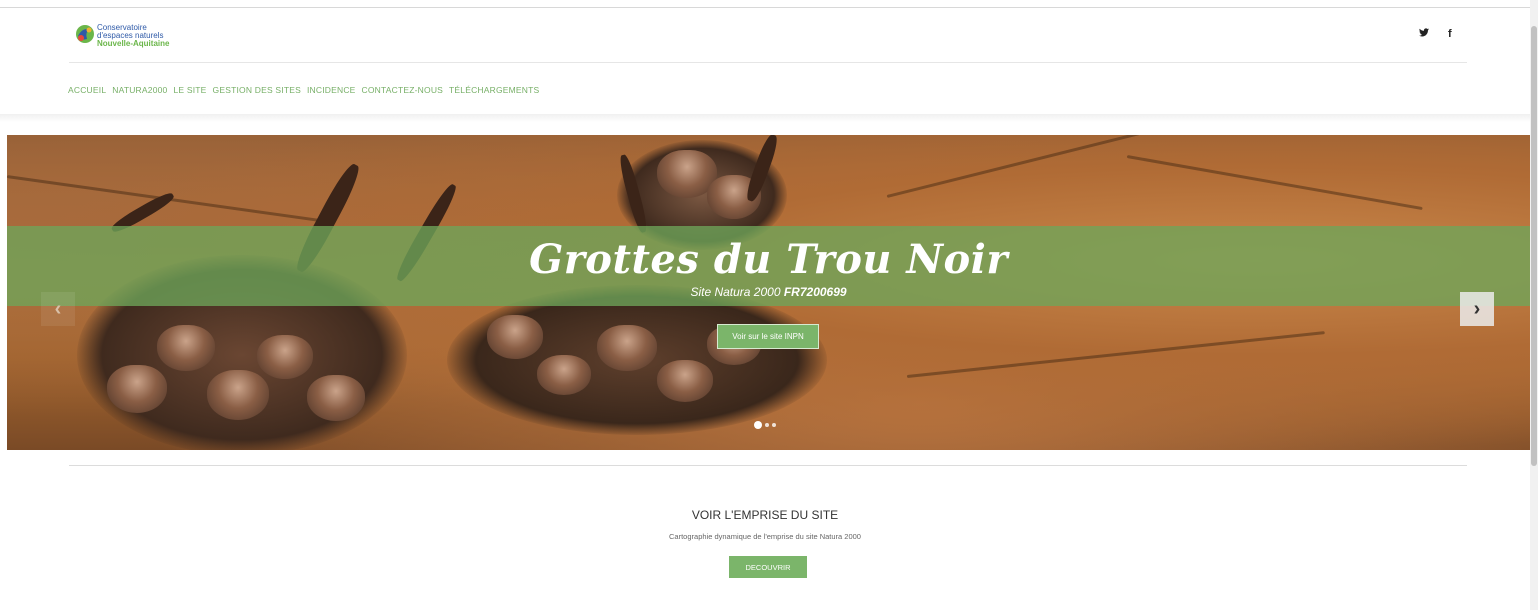  Describe the element at coordinates (815, 292) in the screenshot. I see `hero-site-code: FR7200699` at that location.